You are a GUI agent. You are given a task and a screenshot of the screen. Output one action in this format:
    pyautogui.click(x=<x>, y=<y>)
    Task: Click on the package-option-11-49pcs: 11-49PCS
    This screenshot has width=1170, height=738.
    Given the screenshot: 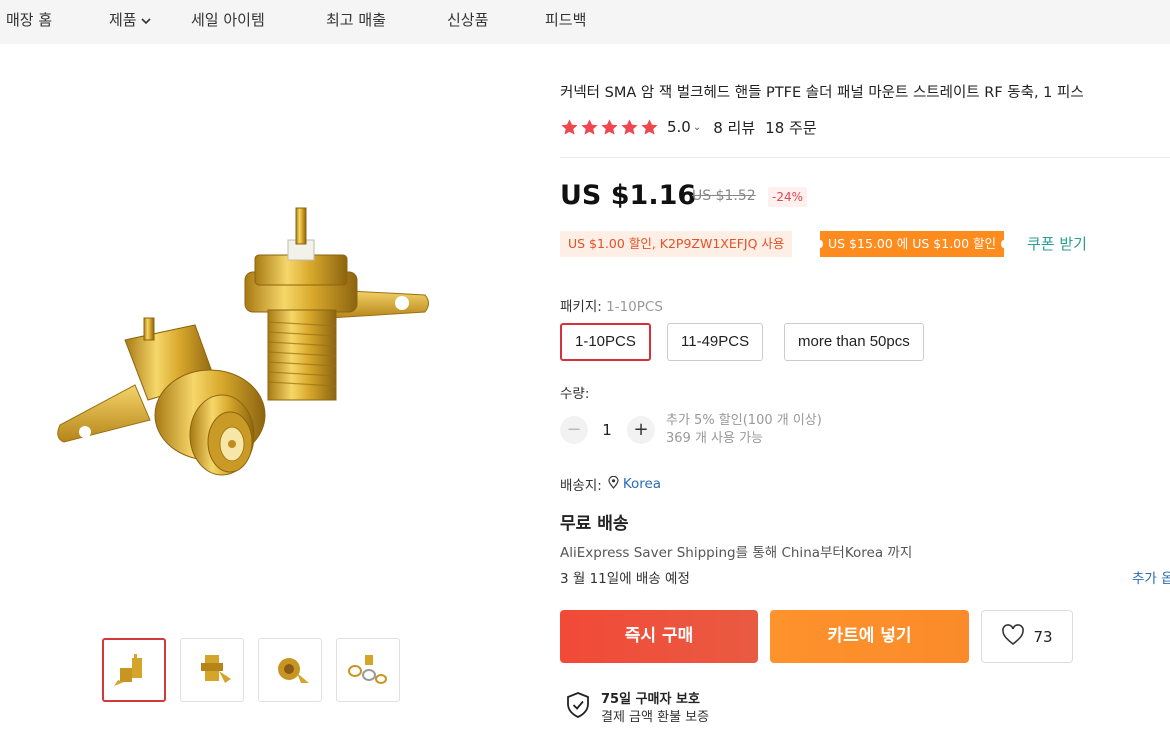 What is the action you would take?
    pyautogui.click(x=715, y=342)
    